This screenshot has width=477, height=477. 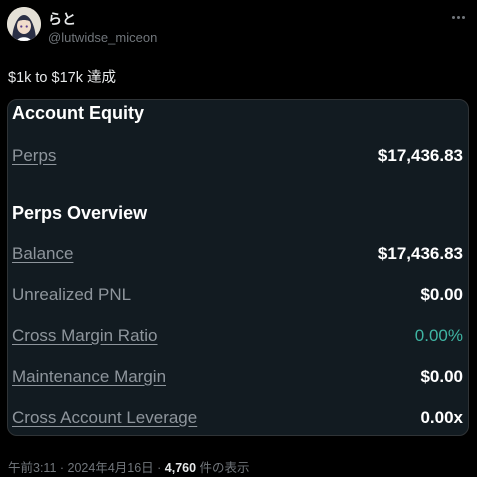 I want to click on cross-account-leverage-value: 0.00x, so click(x=441, y=417).